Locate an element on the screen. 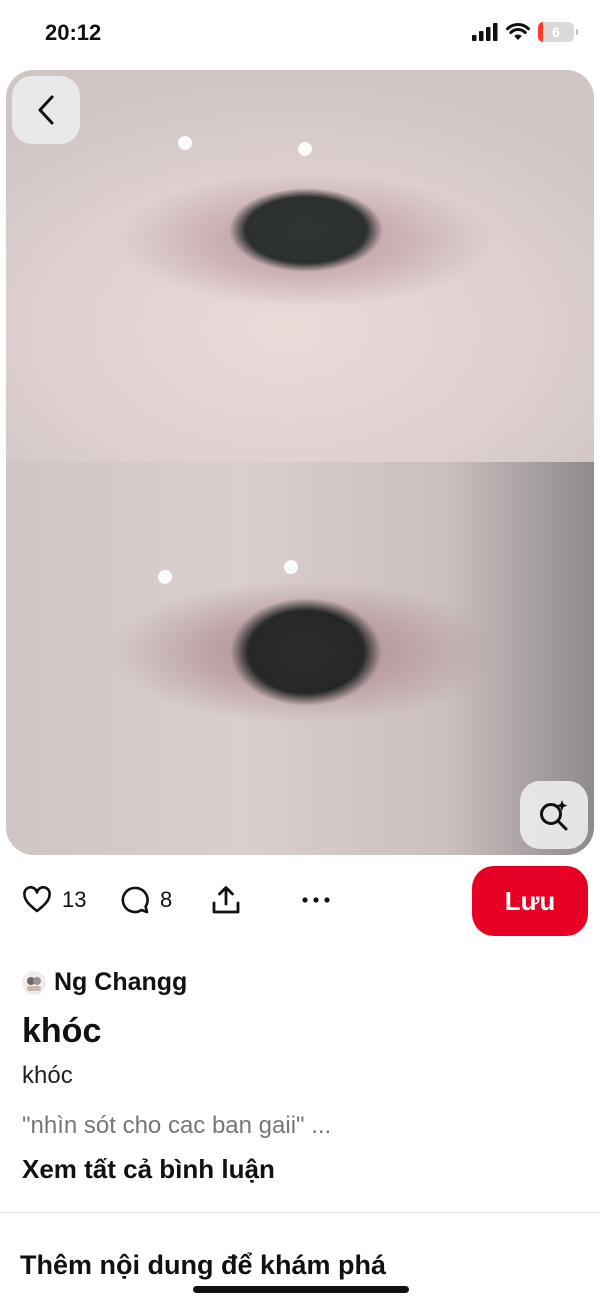 The height and width of the screenshot is (1299, 600). avatar is located at coordinates (34, 982).